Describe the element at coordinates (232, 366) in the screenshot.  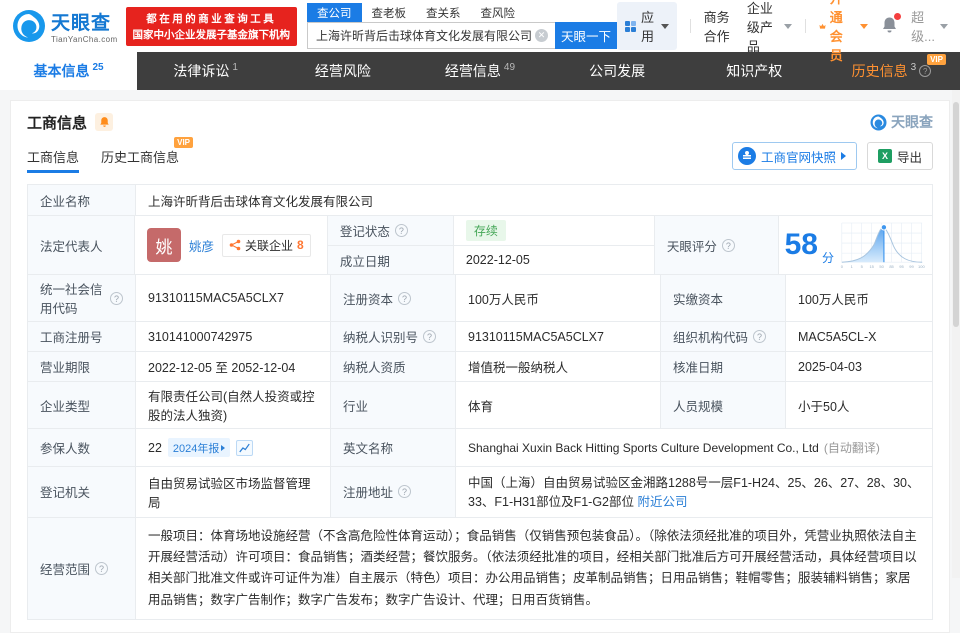
I see `field-value: 2022-12-05 至 2052-12-04` at that location.